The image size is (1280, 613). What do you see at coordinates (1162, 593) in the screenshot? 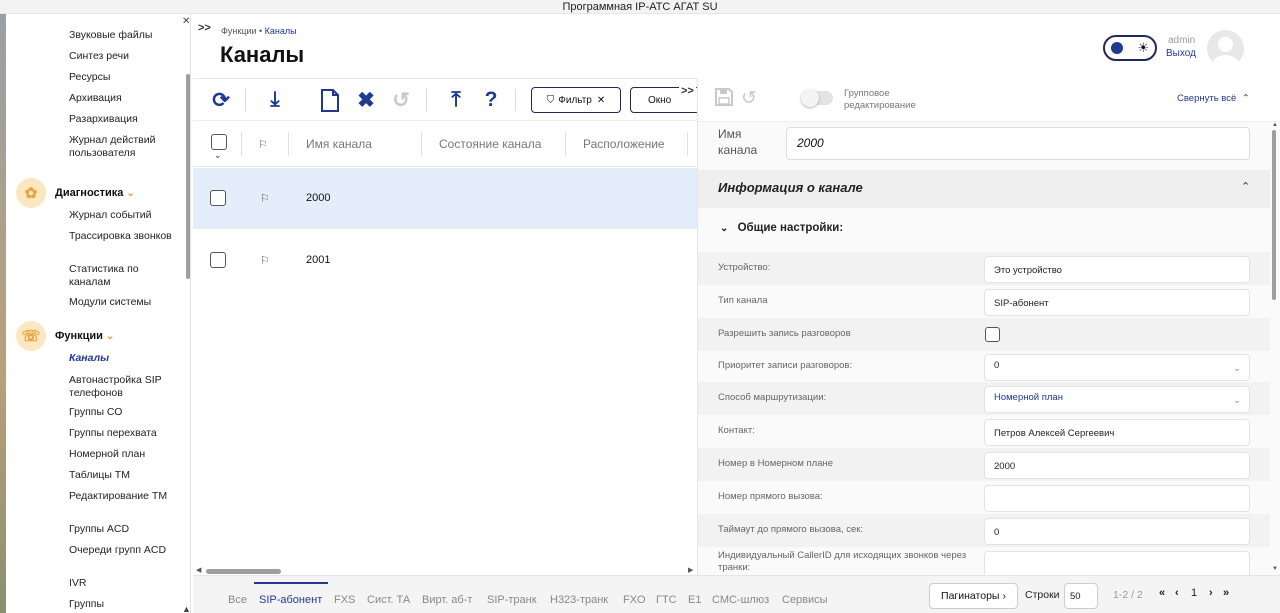
I see `first-page-icon: «` at bounding box center [1162, 593].